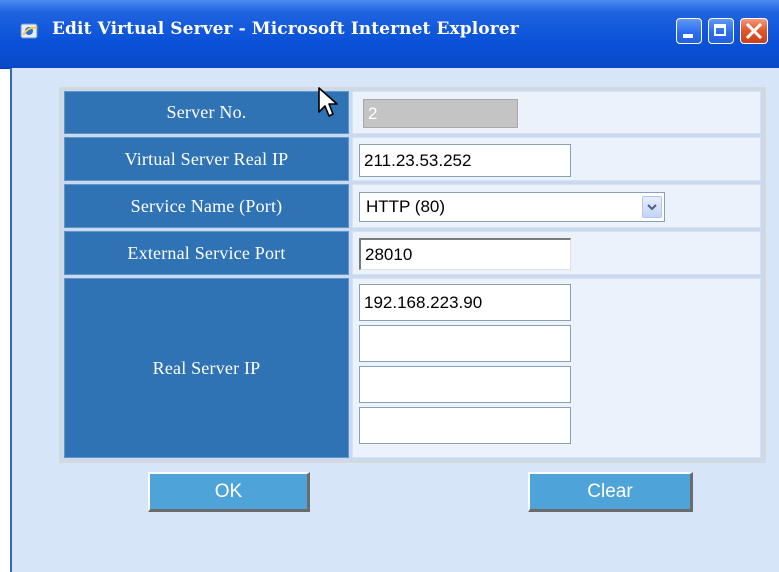 The image size is (779, 572). What do you see at coordinates (556, 112) in the screenshot?
I see `server-no-cell: 2` at bounding box center [556, 112].